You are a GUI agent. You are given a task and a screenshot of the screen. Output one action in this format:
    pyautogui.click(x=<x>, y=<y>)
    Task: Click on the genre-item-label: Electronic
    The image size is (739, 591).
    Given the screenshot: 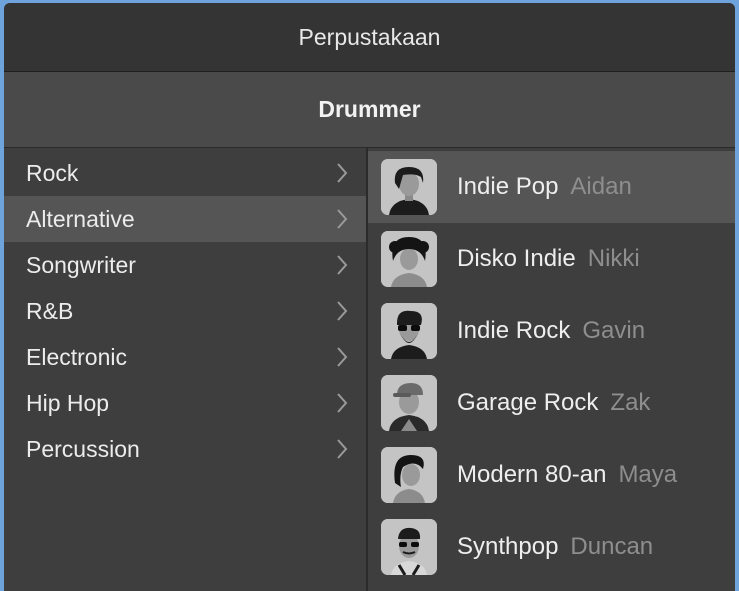 What is the action you would take?
    pyautogui.click(x=76, y=356)
    